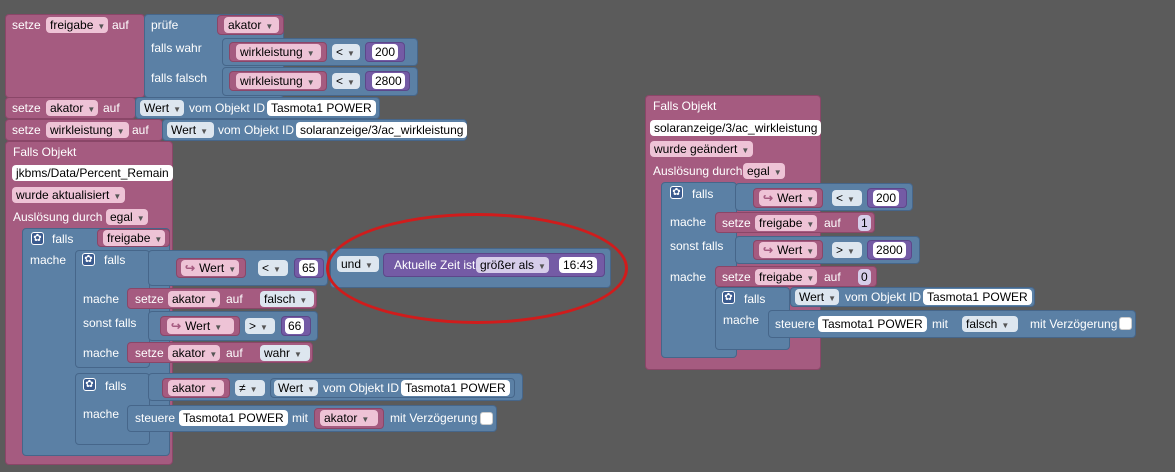  What do you see at coordinates (346, 81) in the screenshot?
I see `op-lt-dropdown-2: < ▼` at bounding box center [346, 81].